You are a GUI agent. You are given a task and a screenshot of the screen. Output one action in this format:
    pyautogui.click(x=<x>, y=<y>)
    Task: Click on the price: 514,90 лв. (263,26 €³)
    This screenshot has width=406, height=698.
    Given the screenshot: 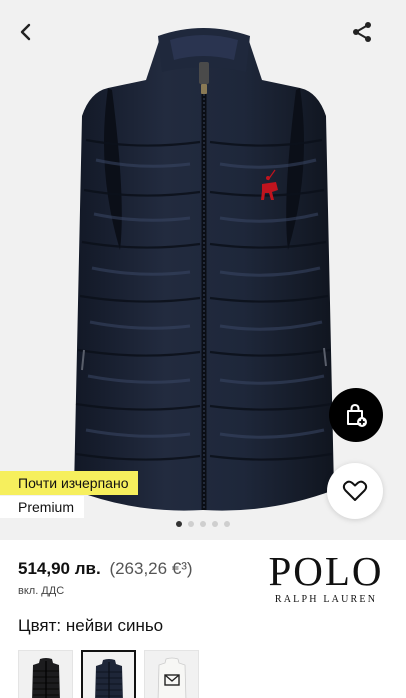 What is the action you would take?
    pyautogui.click(x=105, y=569)
    